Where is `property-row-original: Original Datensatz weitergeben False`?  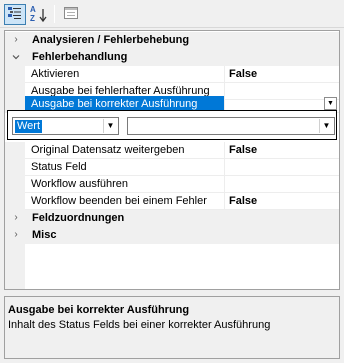 property-row-original: Original Datensatz weitergeben False is located at coordinates (172, 150).